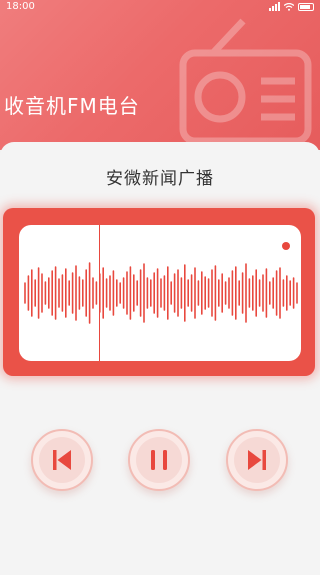 Image resolution: width=320 pixels, height=575 pixels. What do you see at coordinates (160, 179) in the screenshot?
I see `station-title: 安微新闻广播` at bounding box center [160, 179].